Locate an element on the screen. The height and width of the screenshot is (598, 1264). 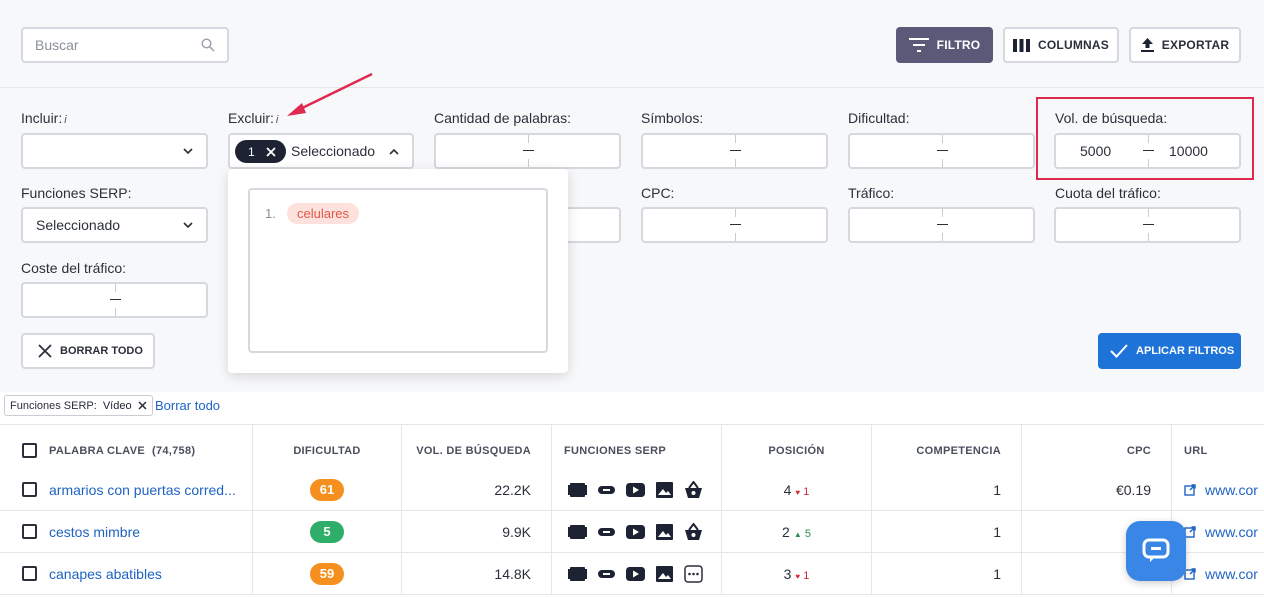
cpc-range is located at coordinates (734, 225).